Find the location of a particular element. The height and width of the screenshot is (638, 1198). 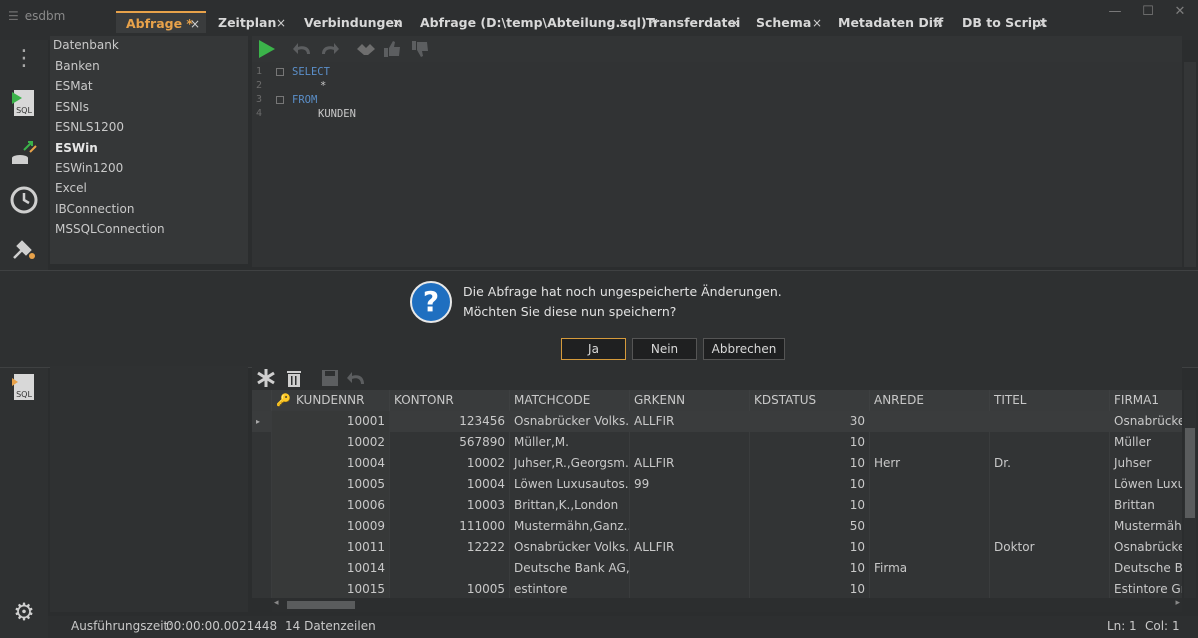

table-row: 10015 10005 estintore 10 Estintore Gn is located at coordinates (717, 588).